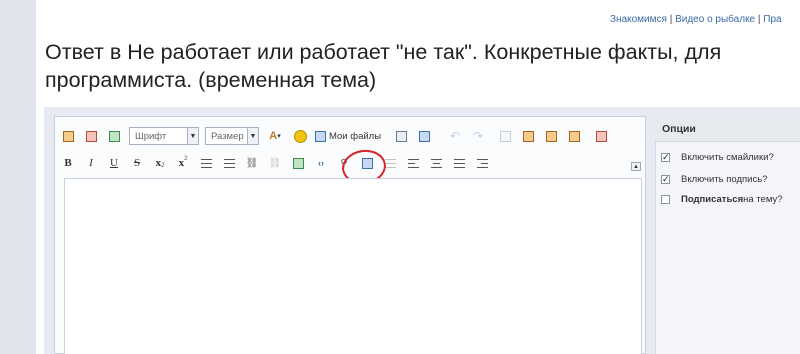  I want to click on bulleted-list-icon, so click(206, 163).